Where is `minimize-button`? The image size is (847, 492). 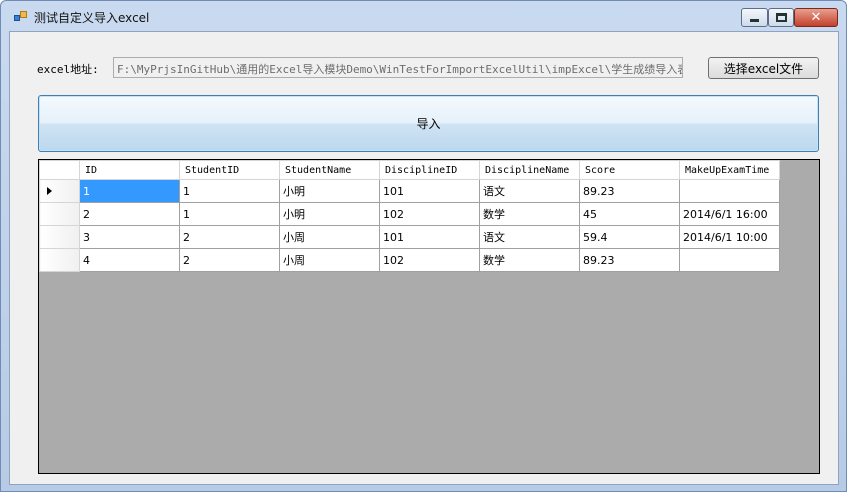 minimize-button is located at coordinates (754, 17).